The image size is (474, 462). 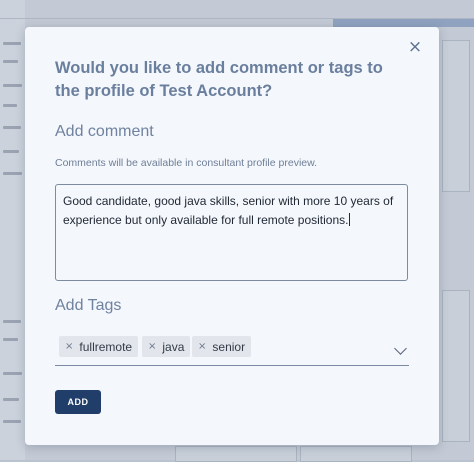 I want to click on add-tags-heading: Add Tags, so click(x=88, y=305).